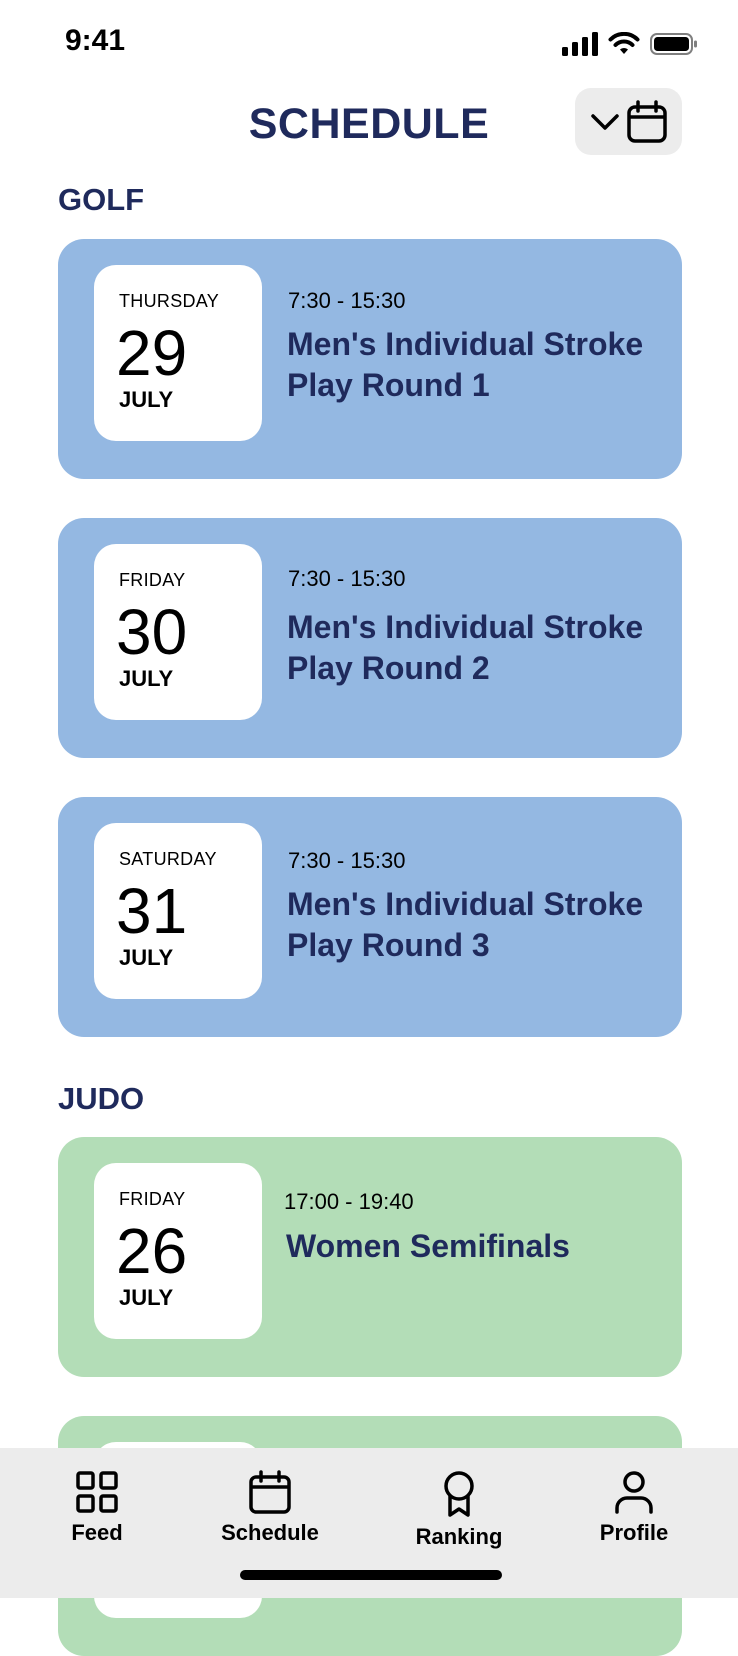  Describe the element at coordinates (101, 1098) in the screenshot. I see `section-title-judo: JUDO` at that location.